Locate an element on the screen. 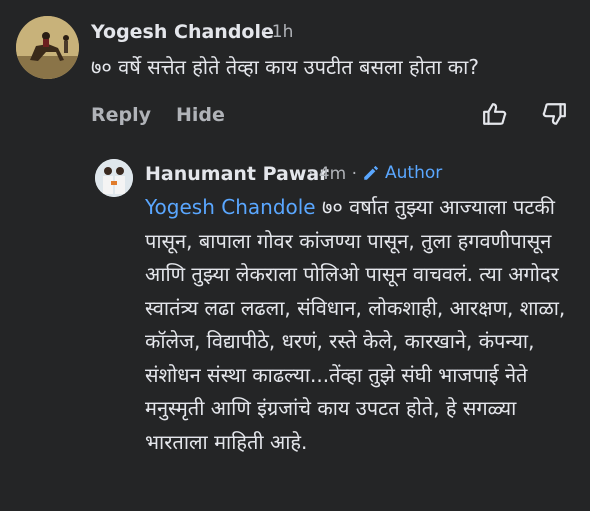  author-badge-label: Author is located at coordinates (414, 173).